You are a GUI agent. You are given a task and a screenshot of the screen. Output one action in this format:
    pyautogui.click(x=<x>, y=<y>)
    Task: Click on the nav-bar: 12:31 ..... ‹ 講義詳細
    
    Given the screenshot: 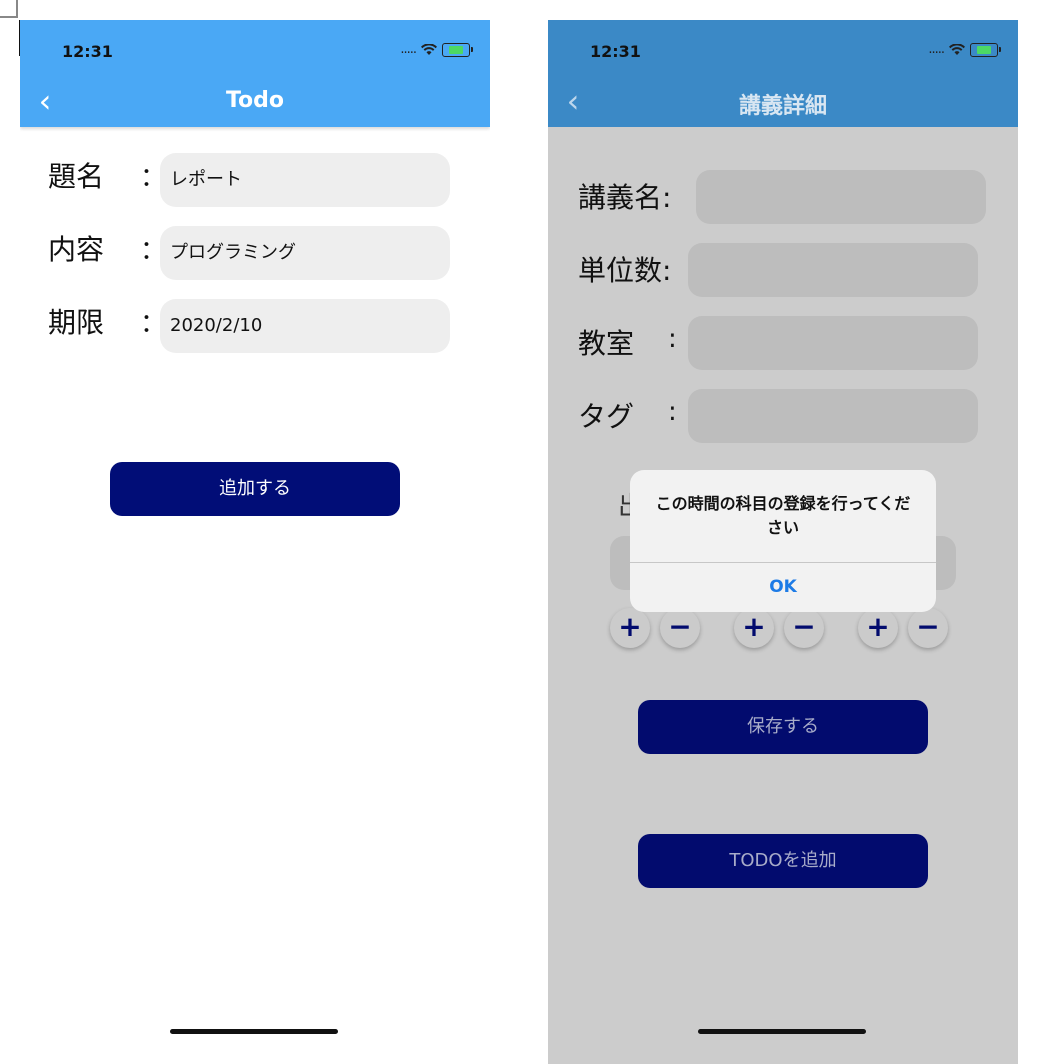 What is the action you would take?
    pyautogui.click(x=783, y=73)
    